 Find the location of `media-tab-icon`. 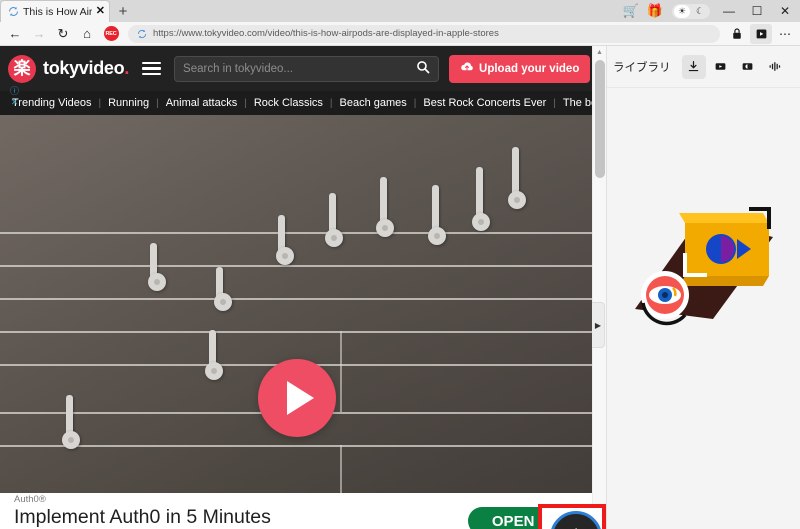

media-tab-icon is located at coordinates (748, 67).